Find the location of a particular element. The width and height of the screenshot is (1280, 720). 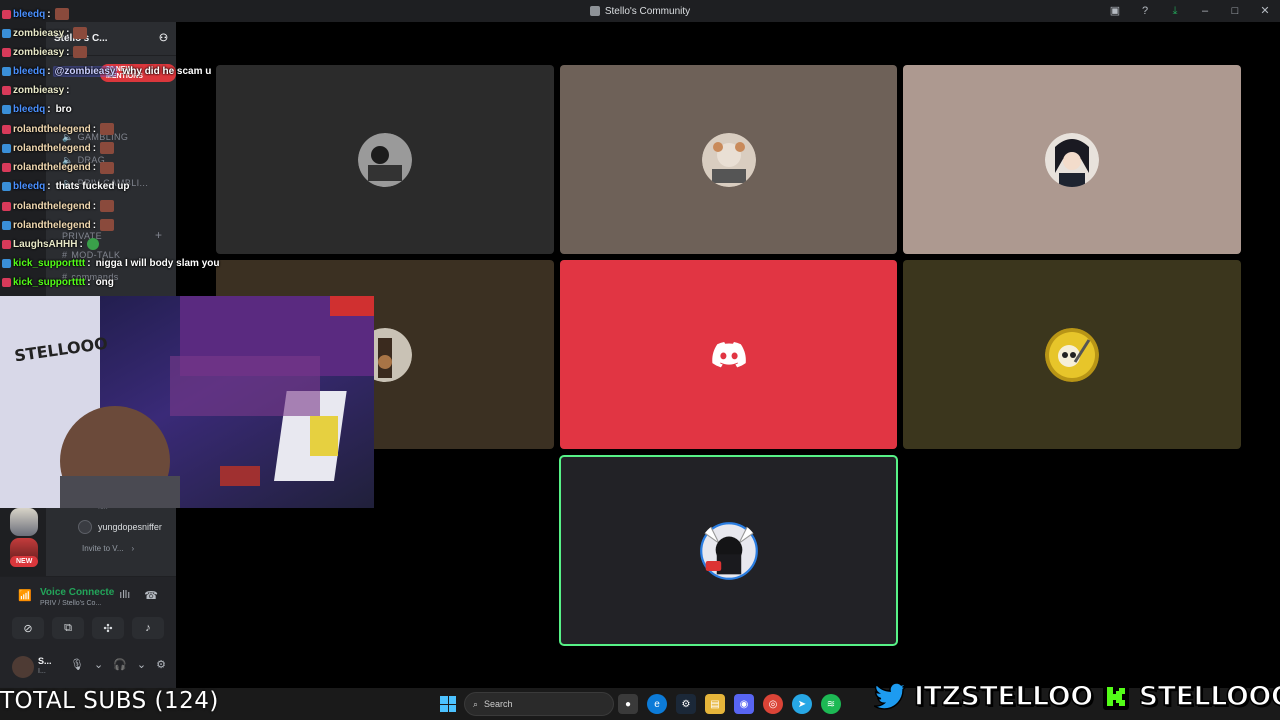

screen-share-icon: ⧉ is located at coordinates (68, 628).